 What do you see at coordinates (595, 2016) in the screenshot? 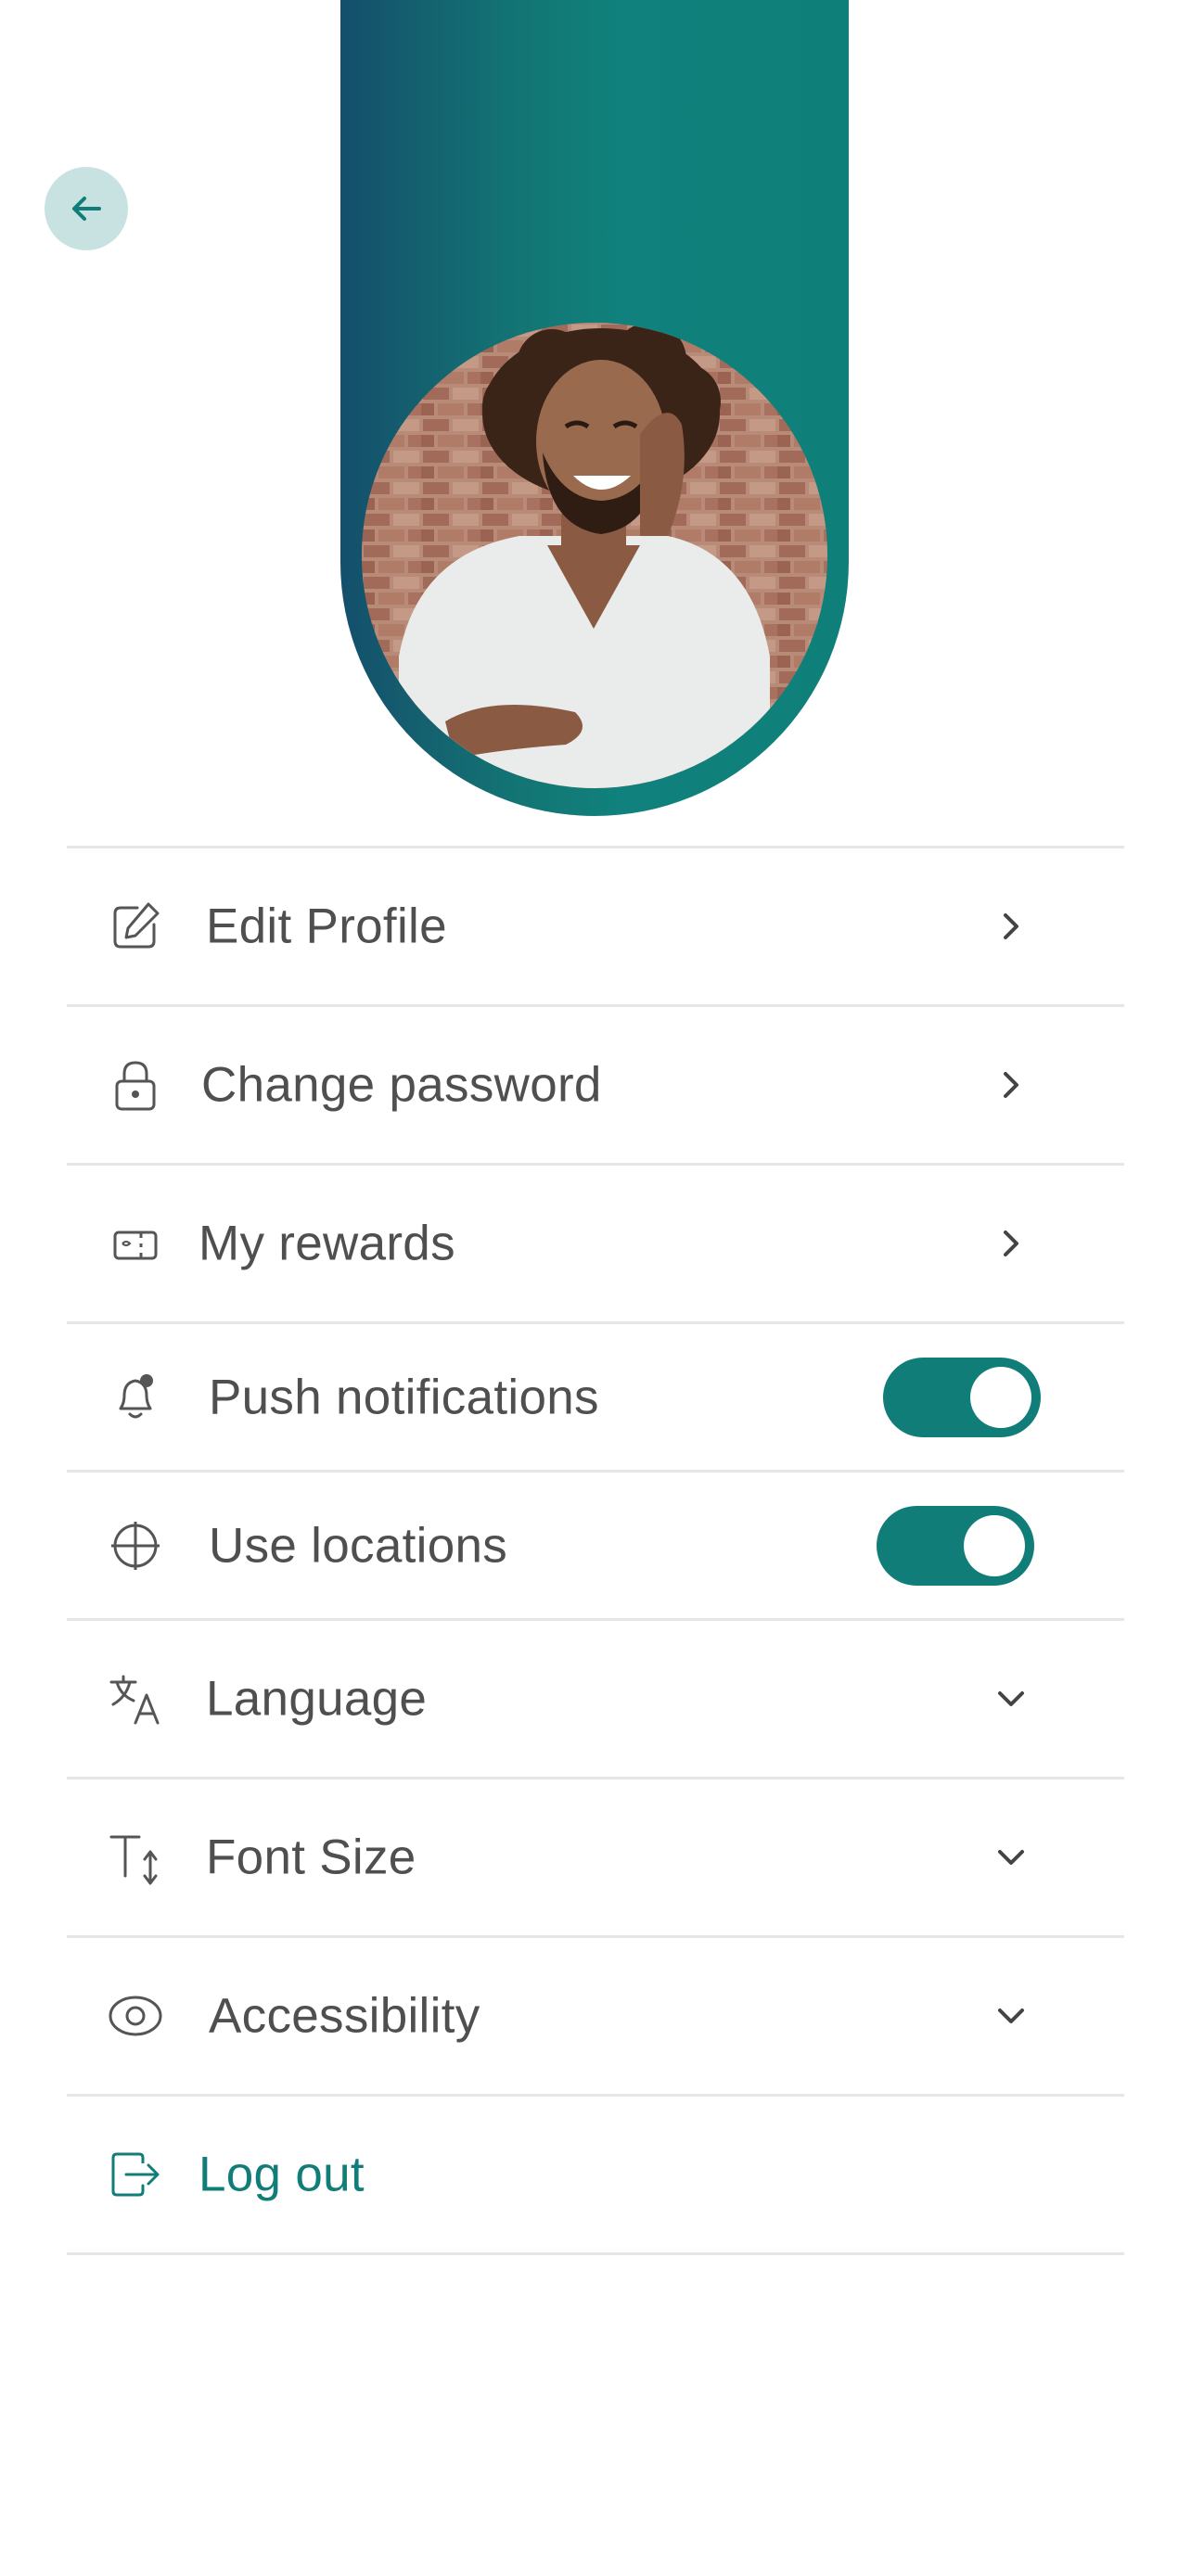
I see `accessibility-row: Accessibility` at bounding box center [595, 2016].